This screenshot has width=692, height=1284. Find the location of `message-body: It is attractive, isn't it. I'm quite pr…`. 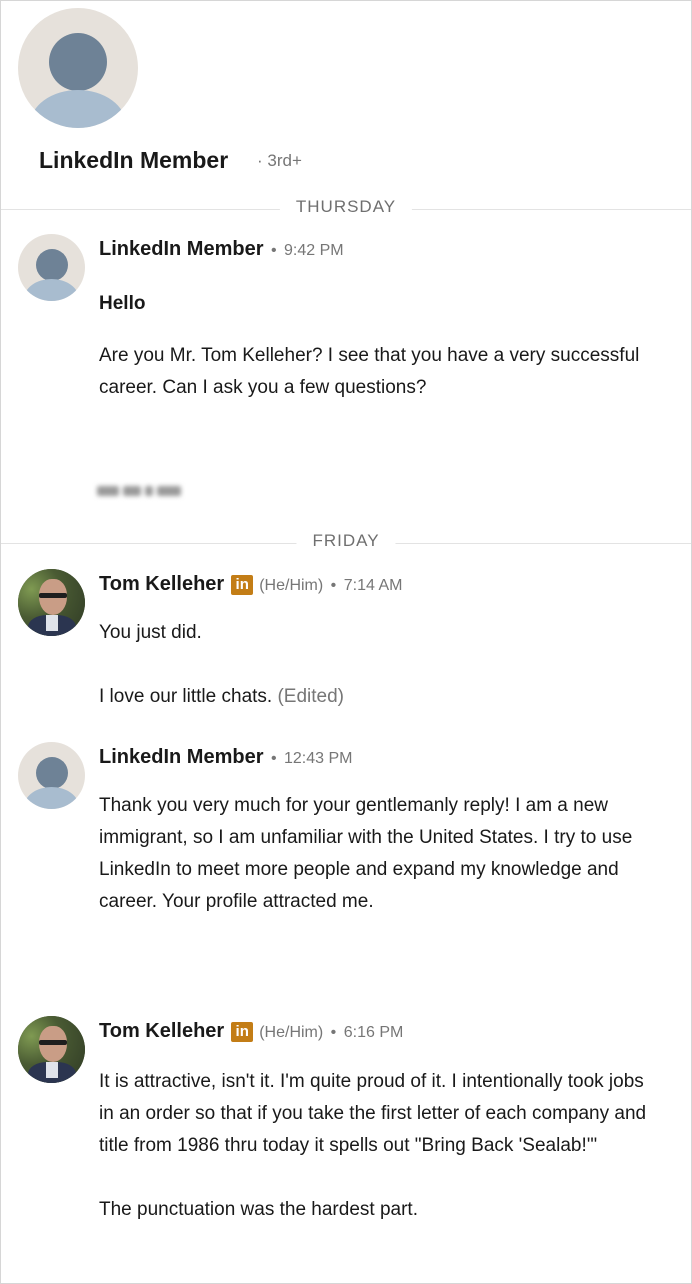

message-body: It is attractive, isn't it. I'm quite pr… is located at coordinates (379, 1146).